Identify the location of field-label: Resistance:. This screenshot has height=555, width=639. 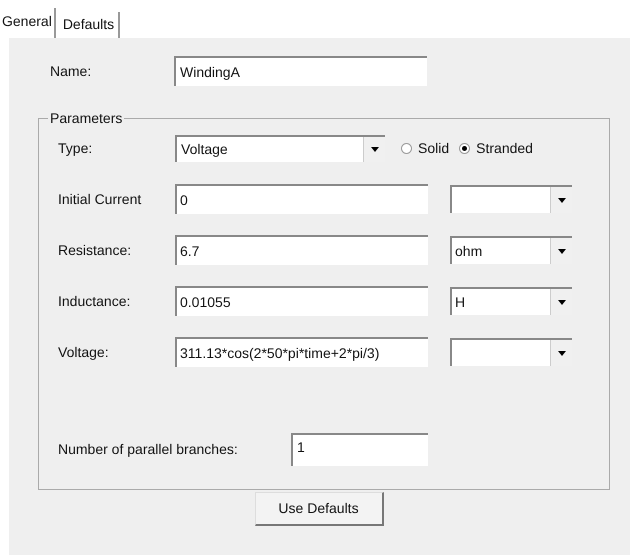
(95, 250).